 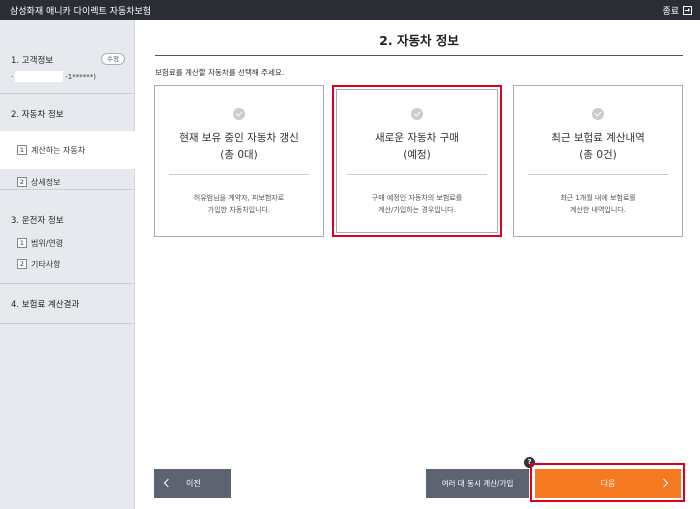 I want to click on sidebar-item-calc-car: 1 계산하는 자동차, so click(x=67, y=150).